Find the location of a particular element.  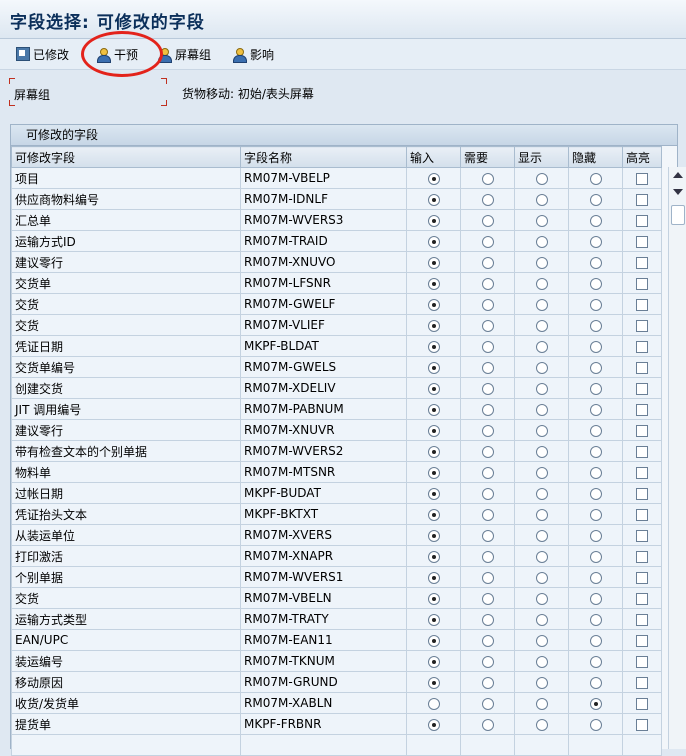

table-row: 供应商物料编号 RM07M-IDNLF is located at coordinates (336, 199).